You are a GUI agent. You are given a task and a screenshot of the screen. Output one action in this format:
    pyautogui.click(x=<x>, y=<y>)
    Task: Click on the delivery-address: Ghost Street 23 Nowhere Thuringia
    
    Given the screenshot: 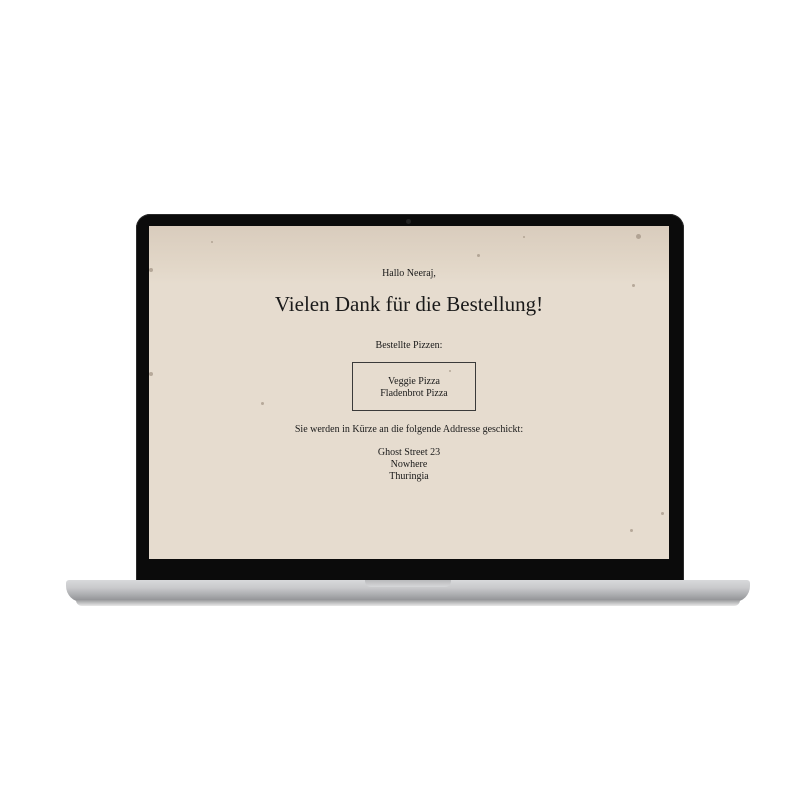 What is the action you would take?
    pyautogui.click(x=409, y=465)
    